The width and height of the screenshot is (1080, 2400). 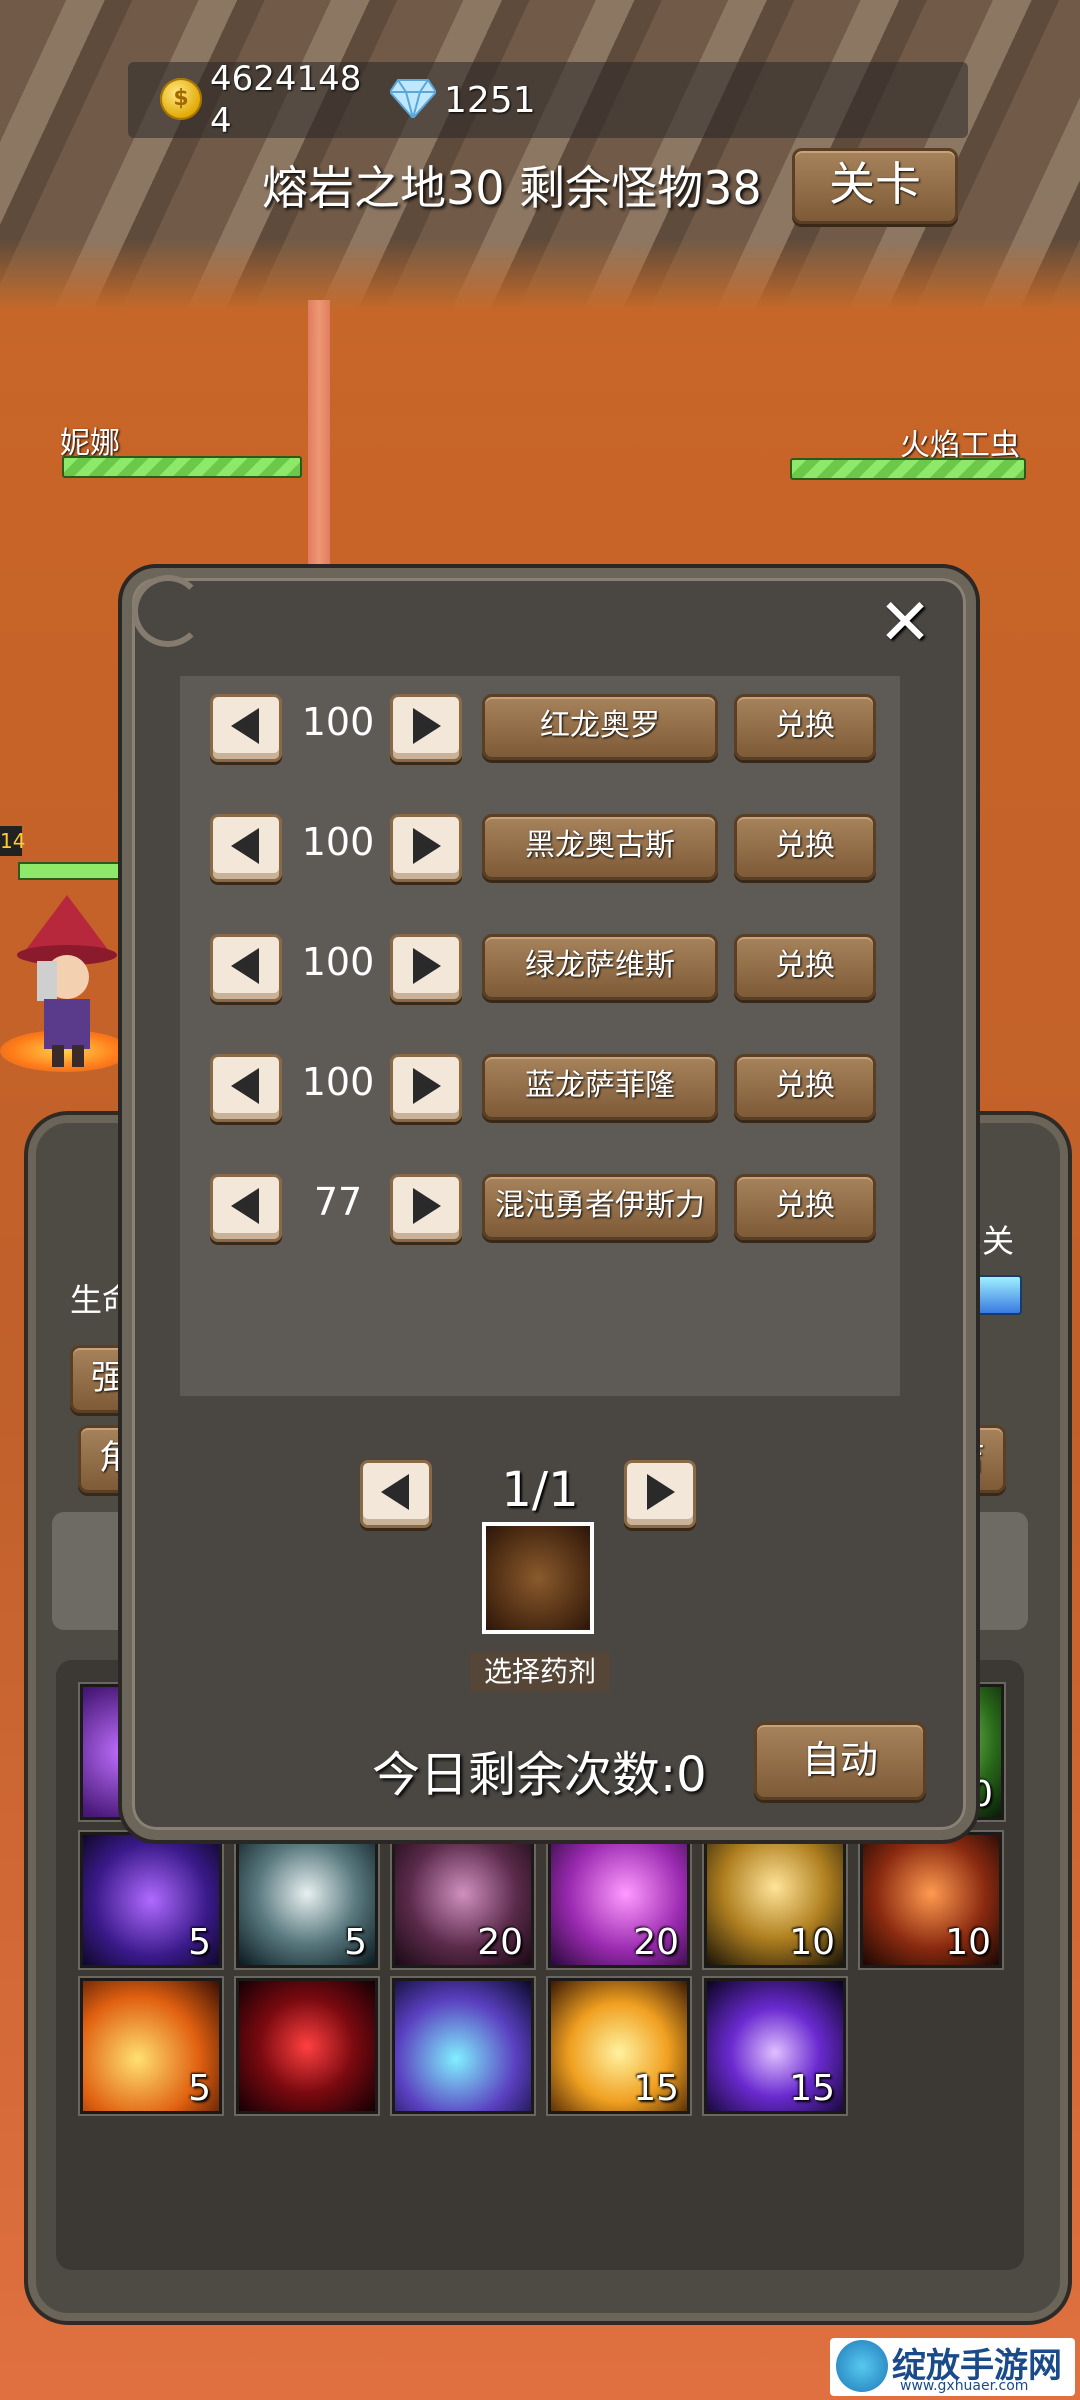 What do you see at coordinates (840, 1761) in the screenshot?
I see `auto-button: 自动` at bounding box center [840, 1761].